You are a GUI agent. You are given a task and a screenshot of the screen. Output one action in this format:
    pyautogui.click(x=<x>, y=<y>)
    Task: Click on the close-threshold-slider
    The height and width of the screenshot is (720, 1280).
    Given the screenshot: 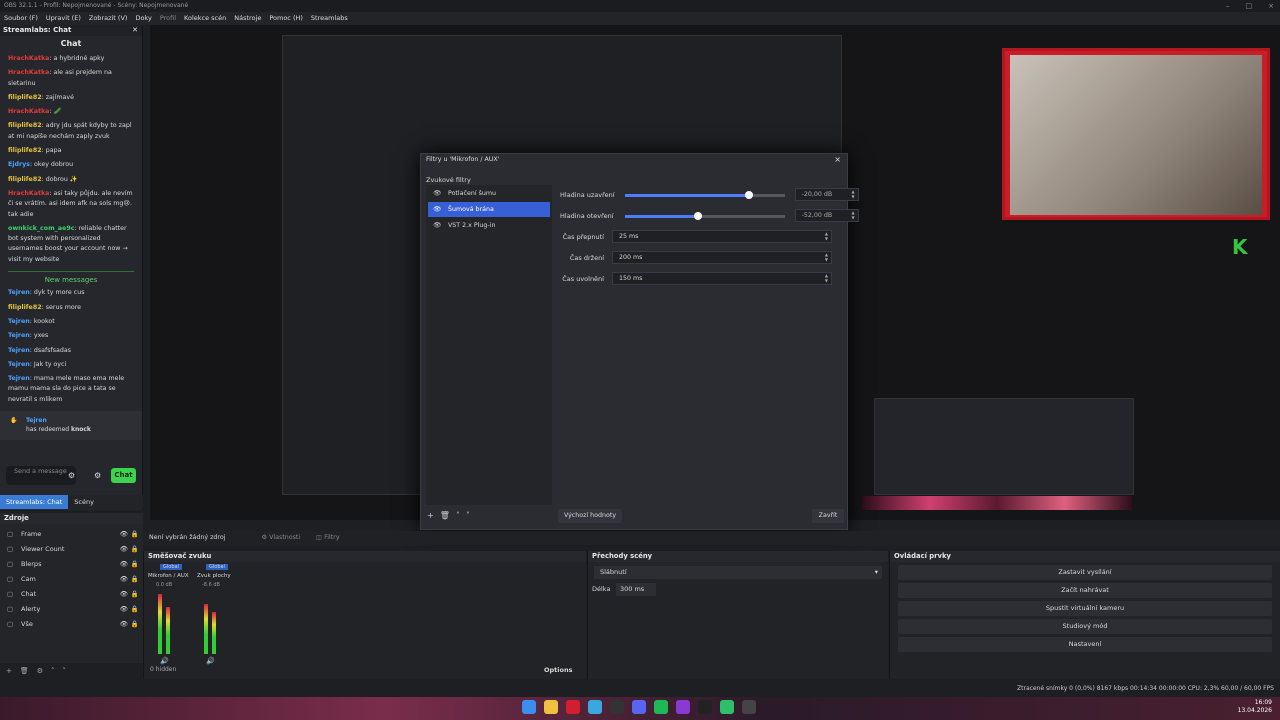 What is the action you would take?
    pyautogui.click(x=704, y=195)
    